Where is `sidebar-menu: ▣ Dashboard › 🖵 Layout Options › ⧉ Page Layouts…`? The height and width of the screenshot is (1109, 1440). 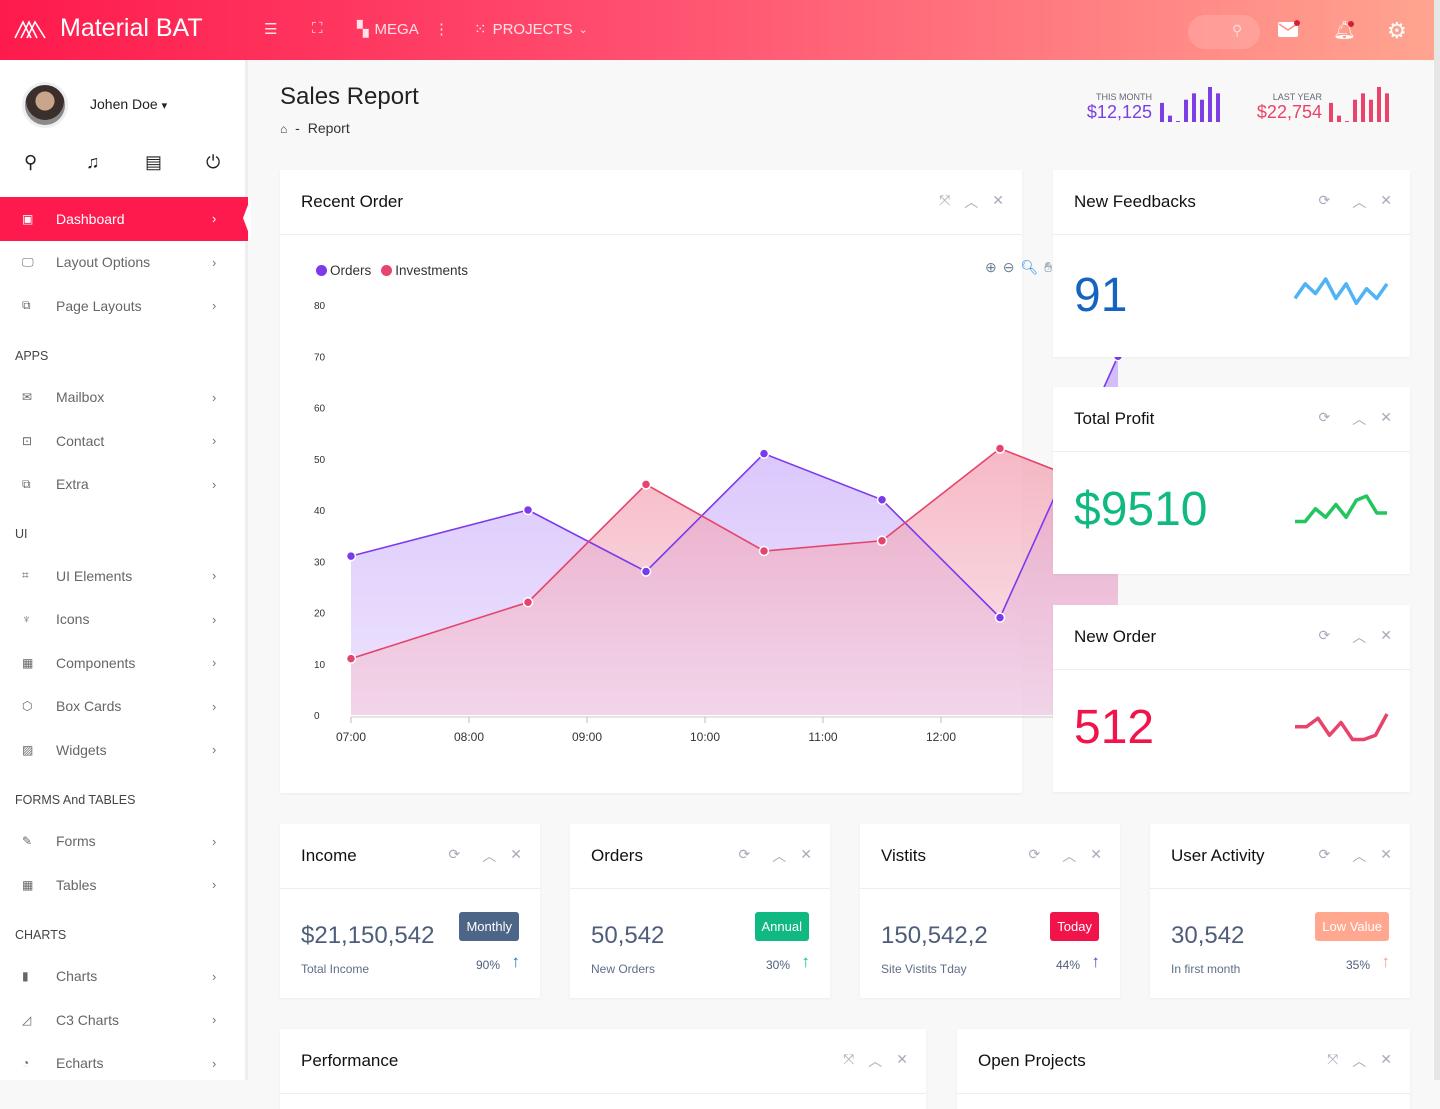
sidebar-menu: ▣ Dashboard › 🖵 Layout Options › ⧉ Page Layouts… is located at coordinates (125, 641).